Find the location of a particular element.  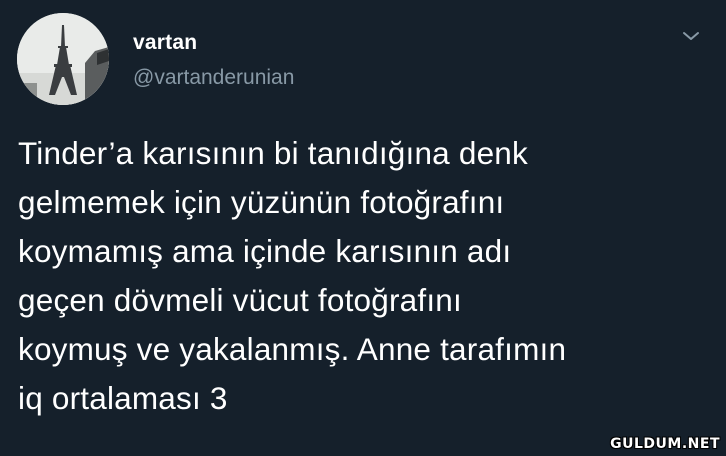

username-handle: @vartanderunian is located at coordinates (213, 78).